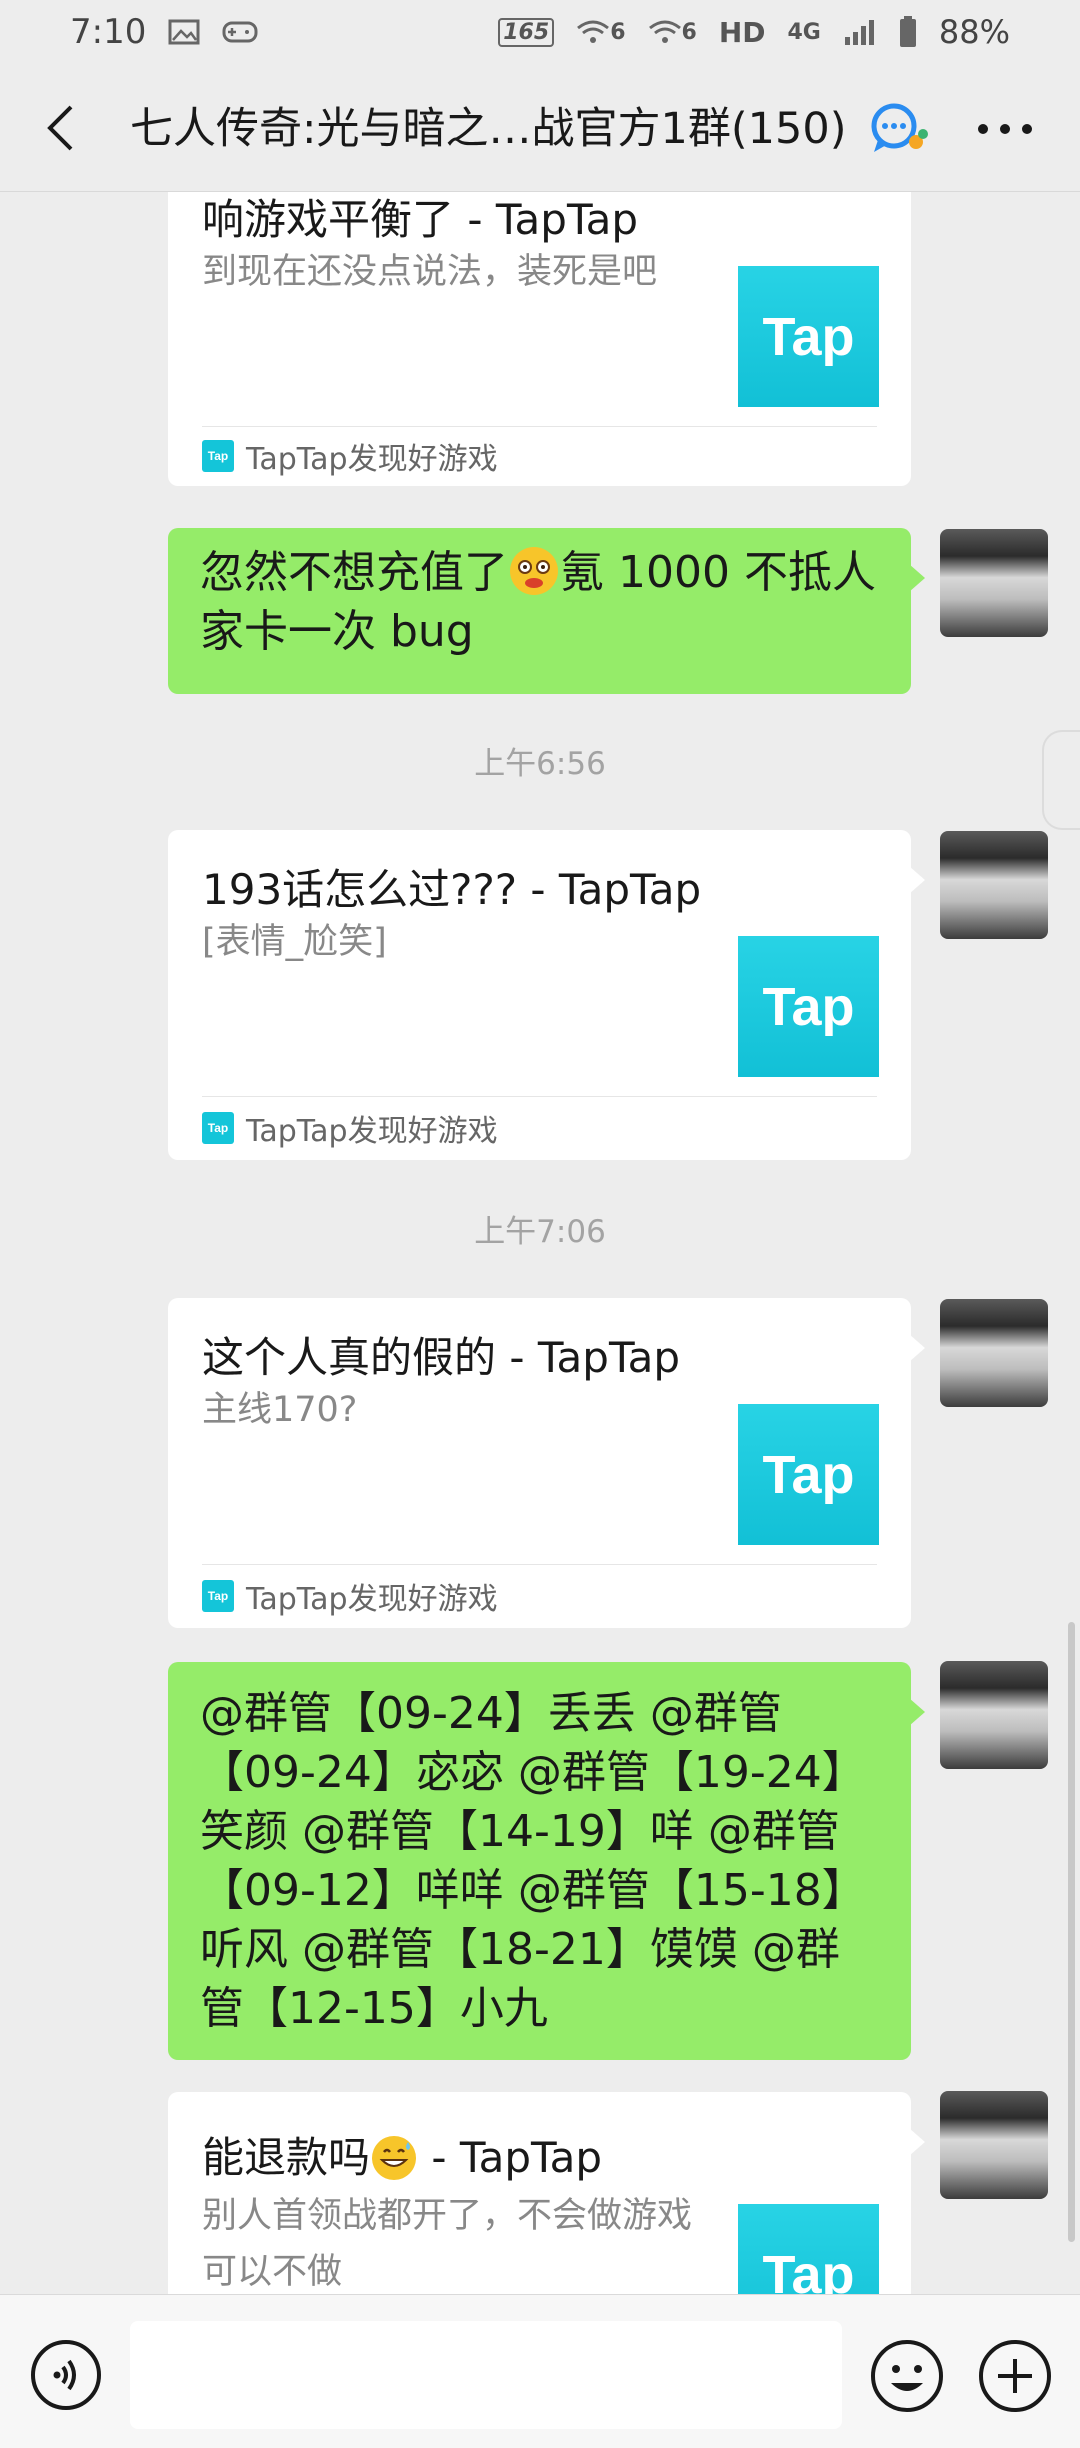 Image resolution: width=1080 pixels, height=2448 pixels. Describe the element at coordinates (742, 32) in the screenshot. I see `hd-indicator: HD` at that location.